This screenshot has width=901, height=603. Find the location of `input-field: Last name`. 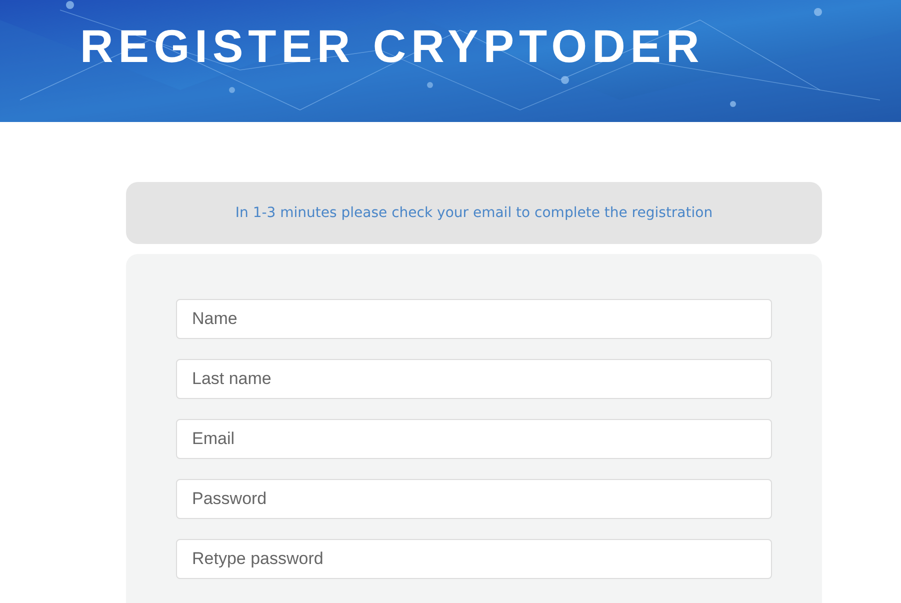

input-field: Last name is located at coordinates (474, 379).